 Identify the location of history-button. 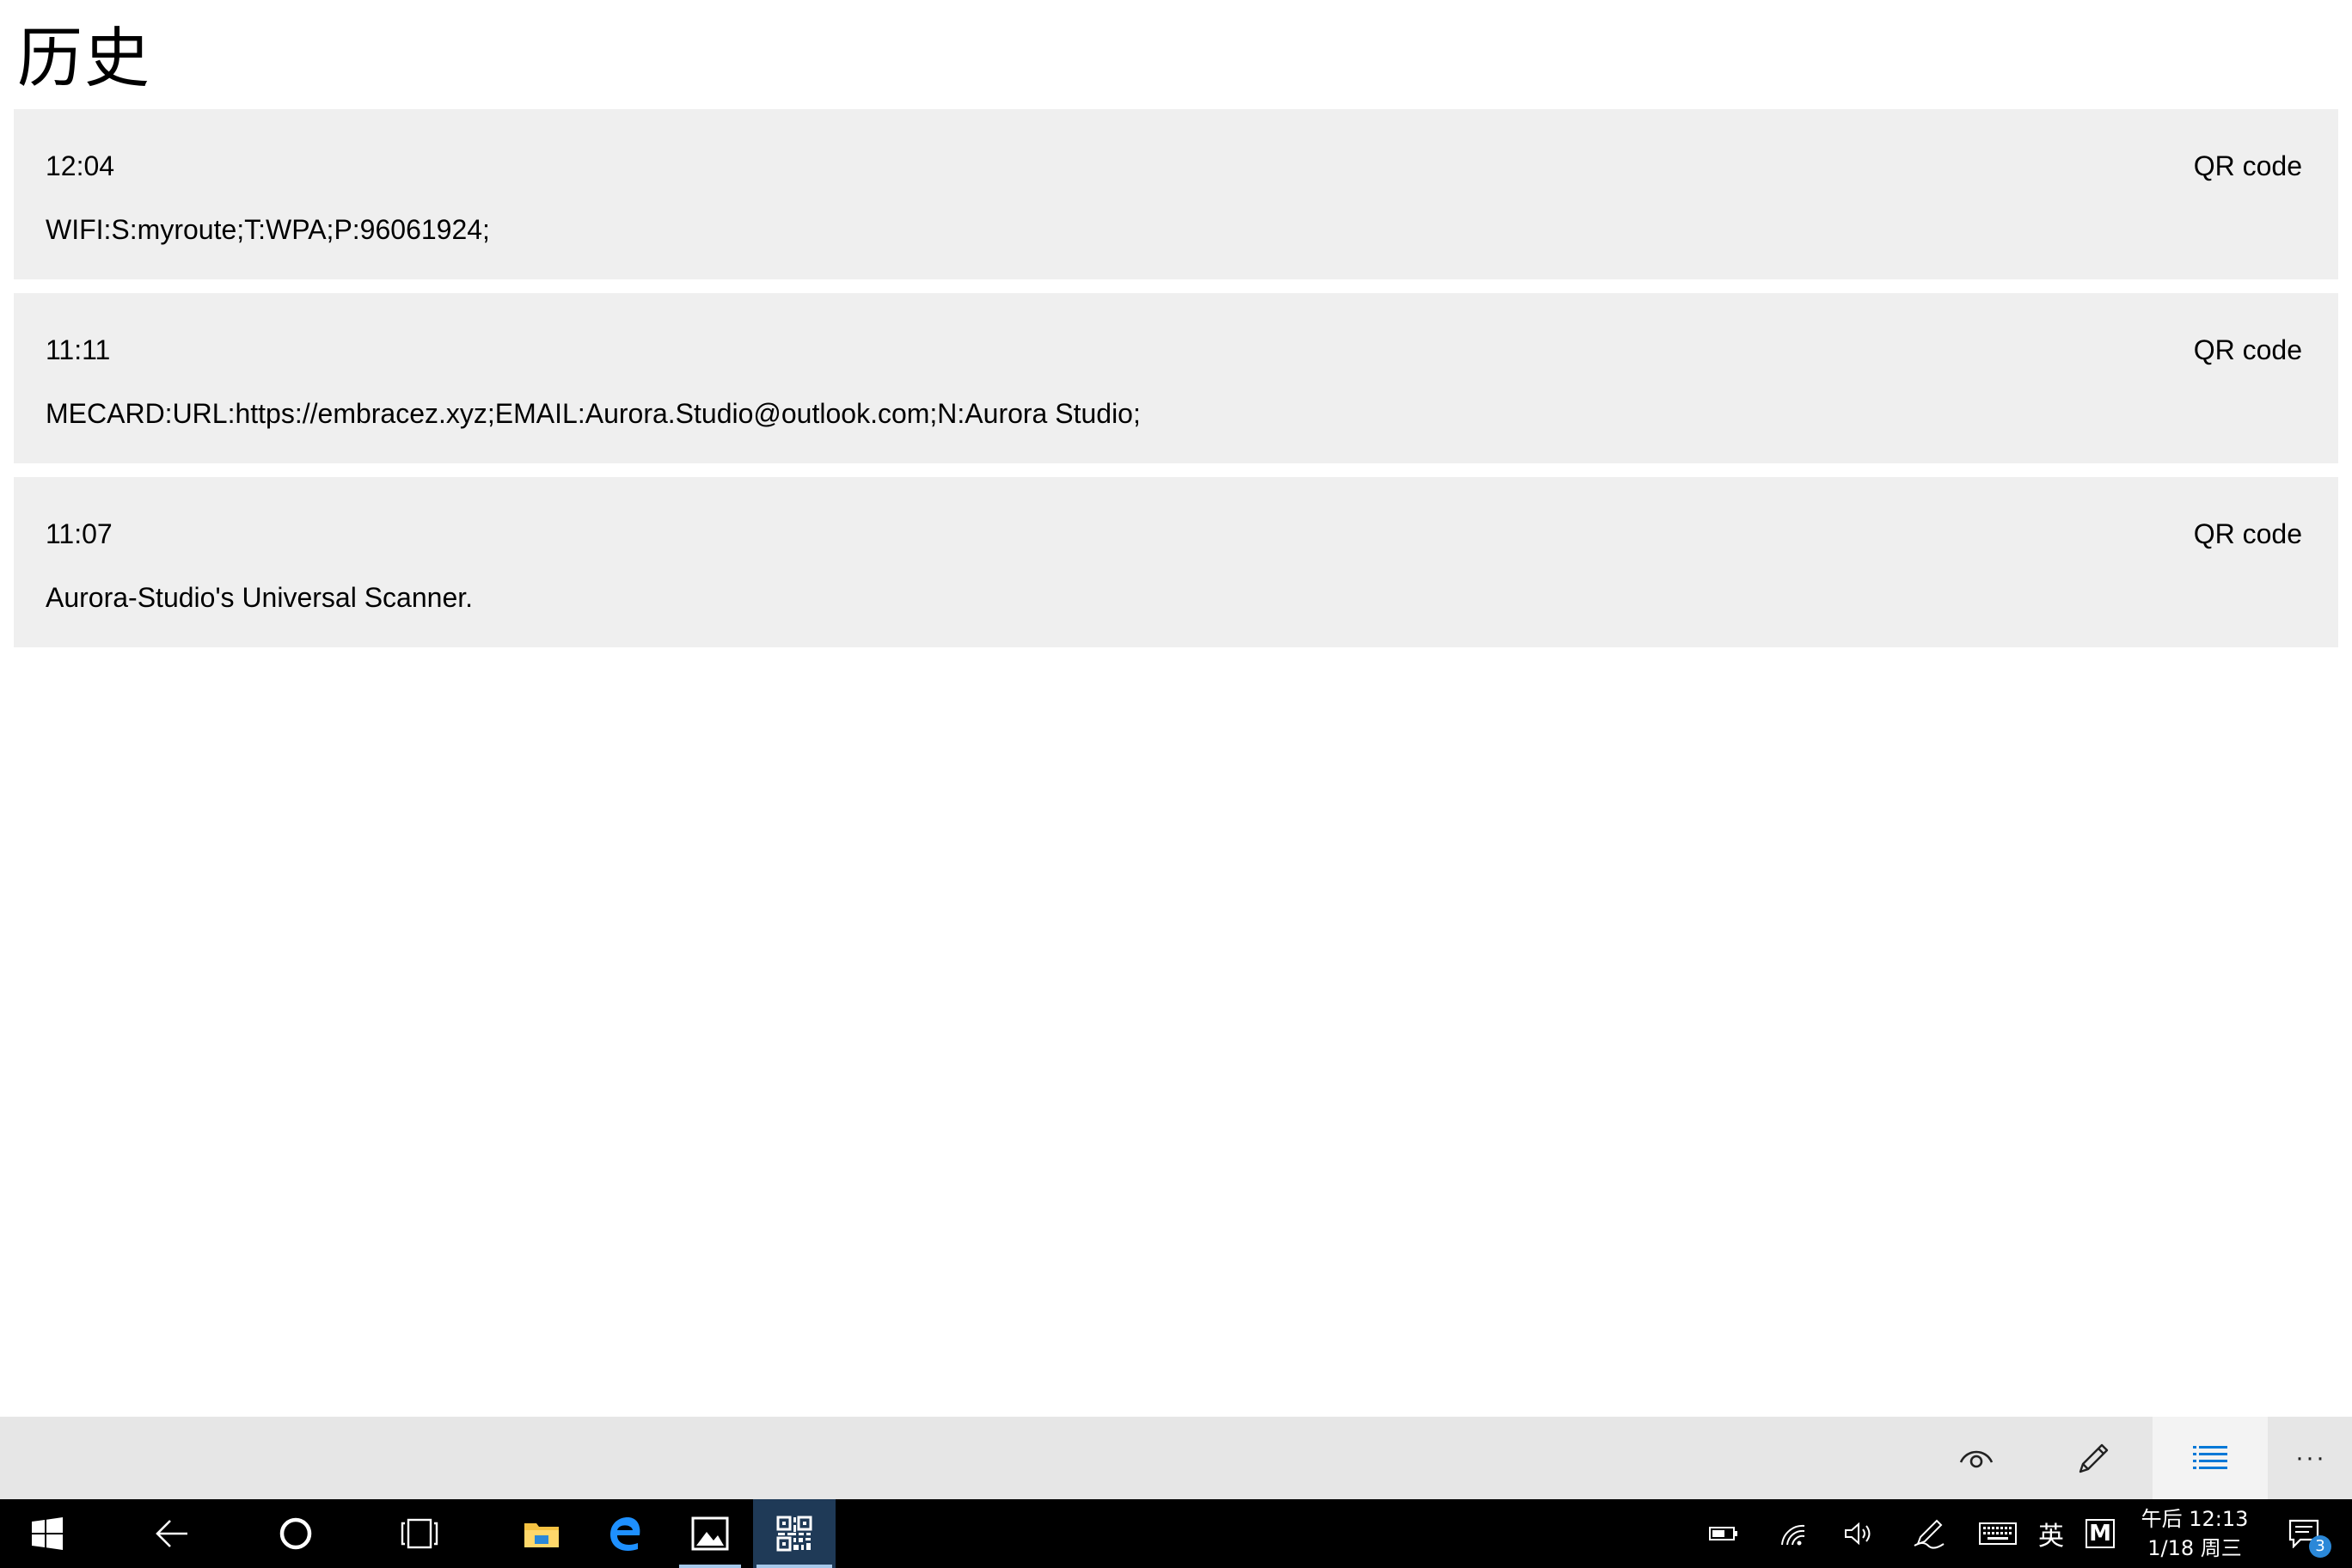
(2210, 1458).